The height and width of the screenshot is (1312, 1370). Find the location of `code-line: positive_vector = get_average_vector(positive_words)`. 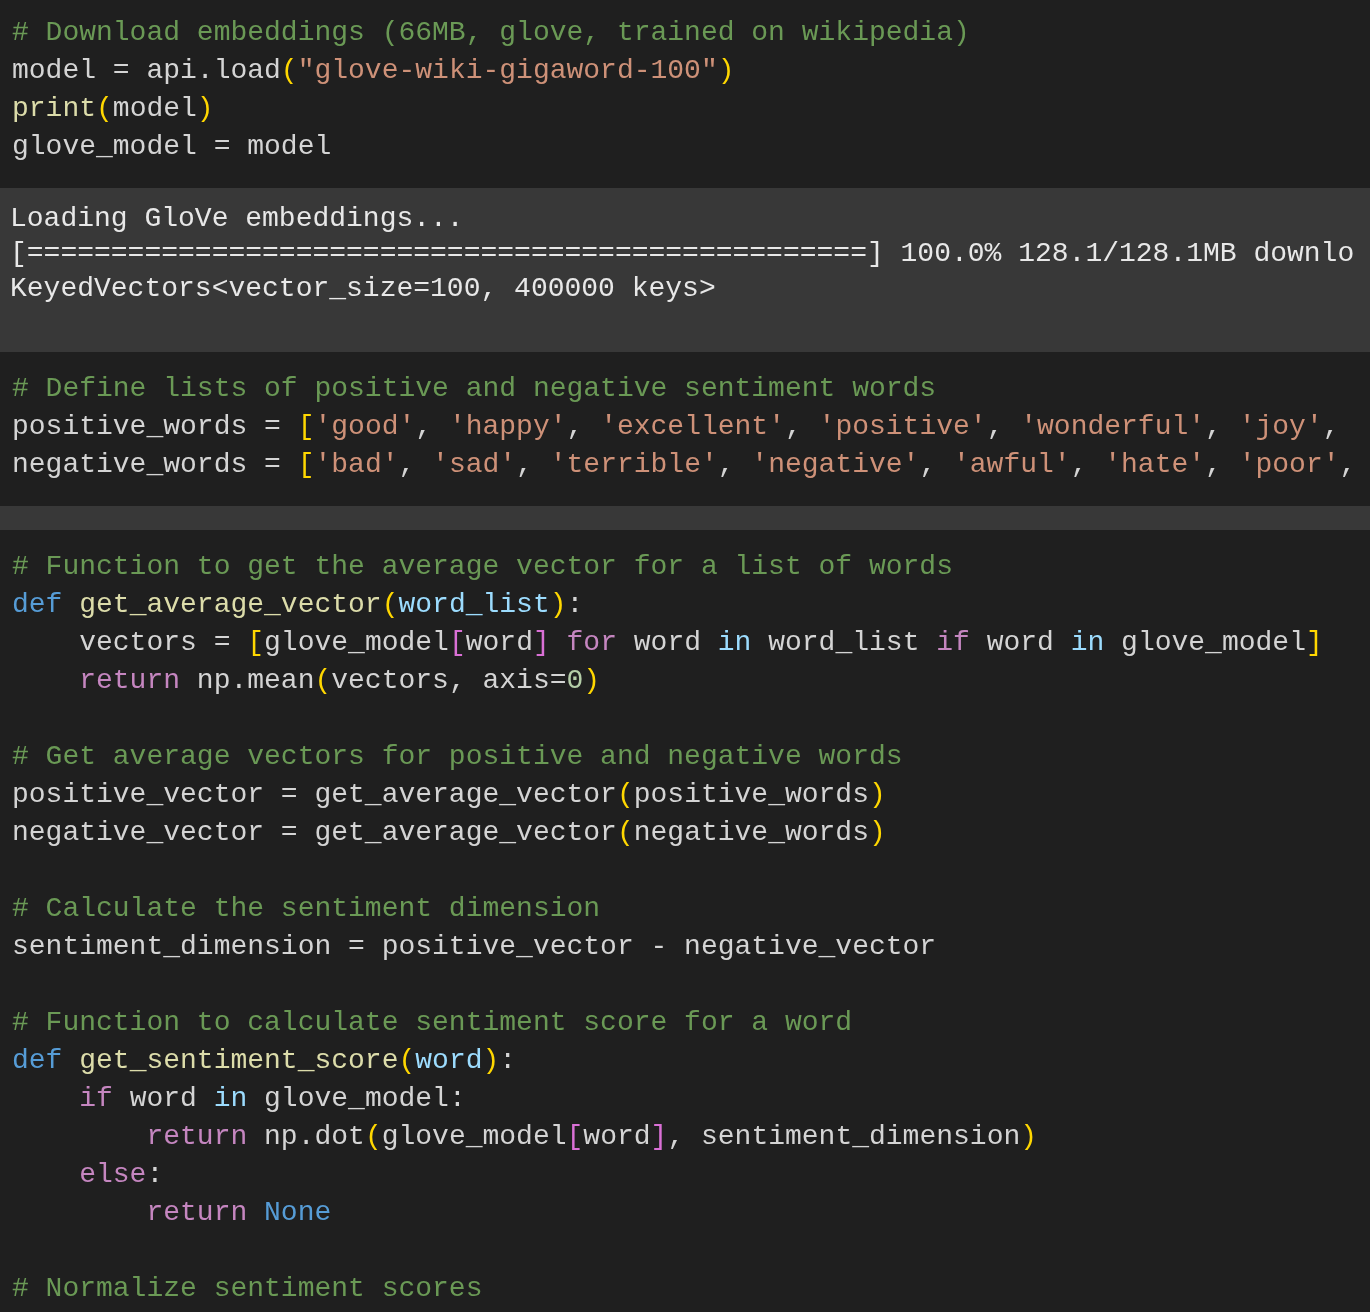

code-line: positive_vector = get_average_vector(positive_words) is located at coordinates (449, 795).